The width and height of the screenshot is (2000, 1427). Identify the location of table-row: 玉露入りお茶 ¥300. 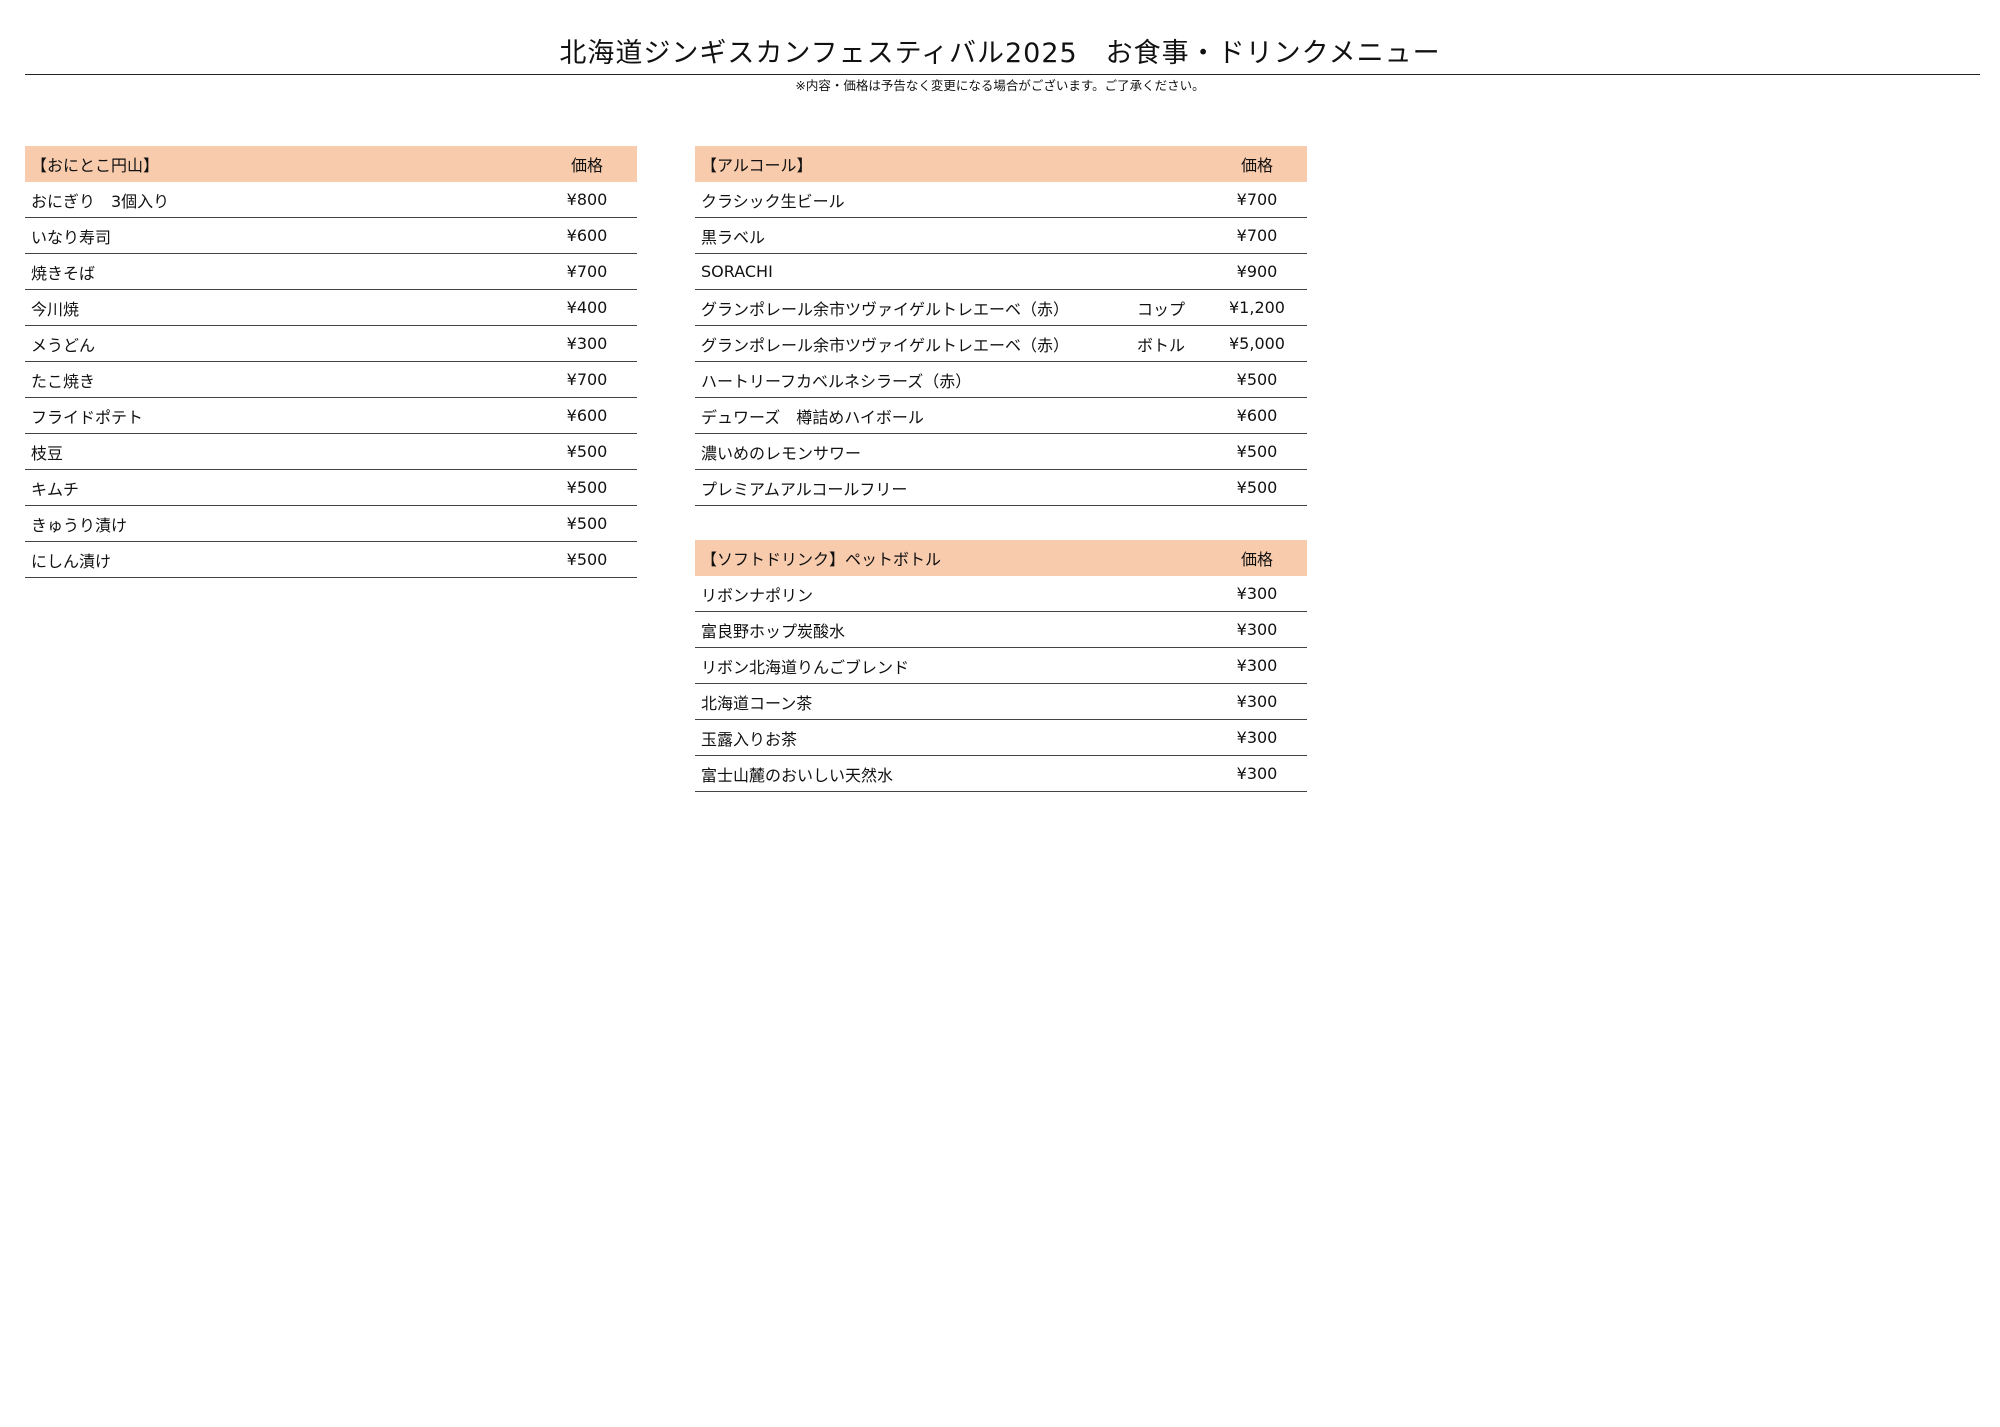
(1001, 737).